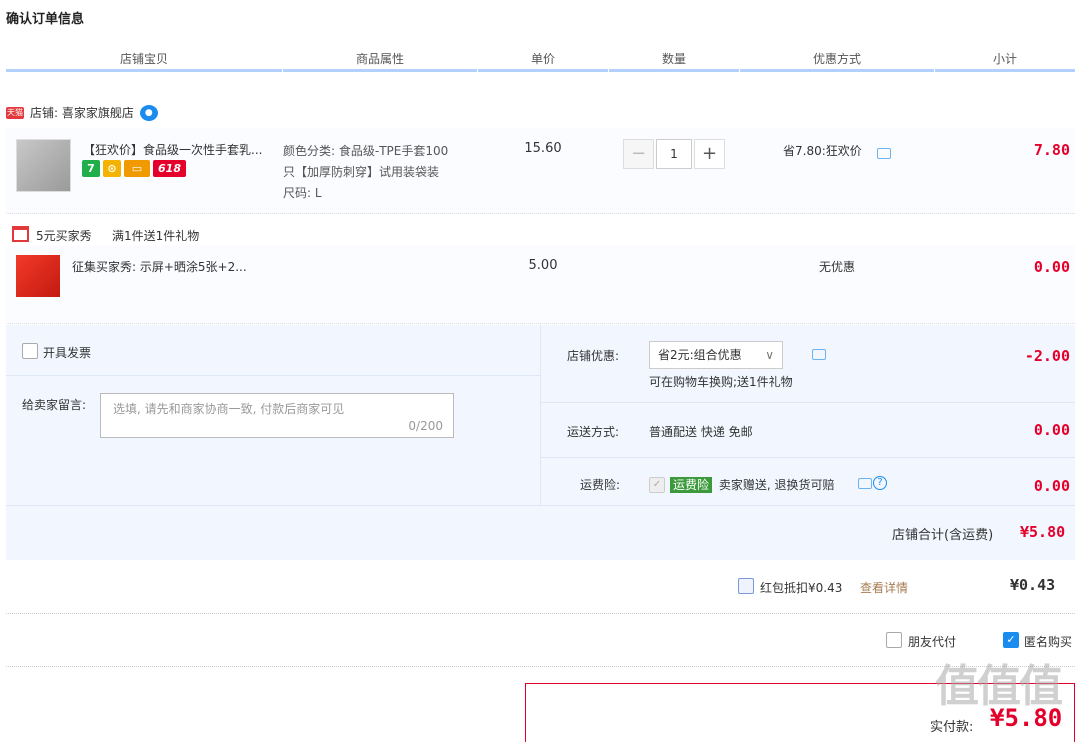  I want to click on shop-discount-select: 省2元:组合优惠 ∨, so click(716, 355).